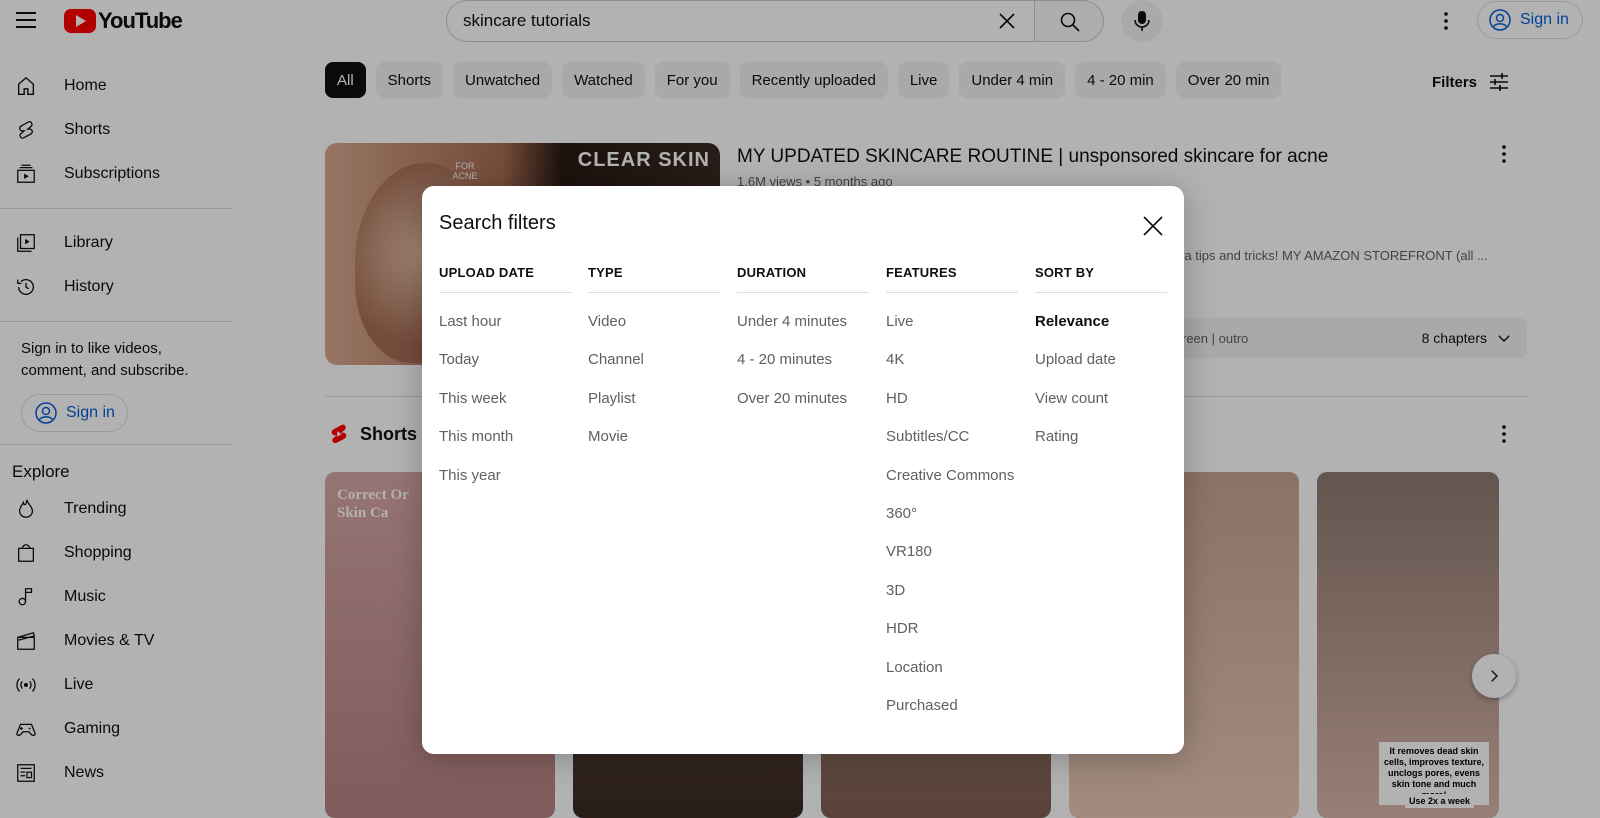  Describe the element at coordinates (654, 370) in the screenshot. I see `filter-option: Channel` at that location.